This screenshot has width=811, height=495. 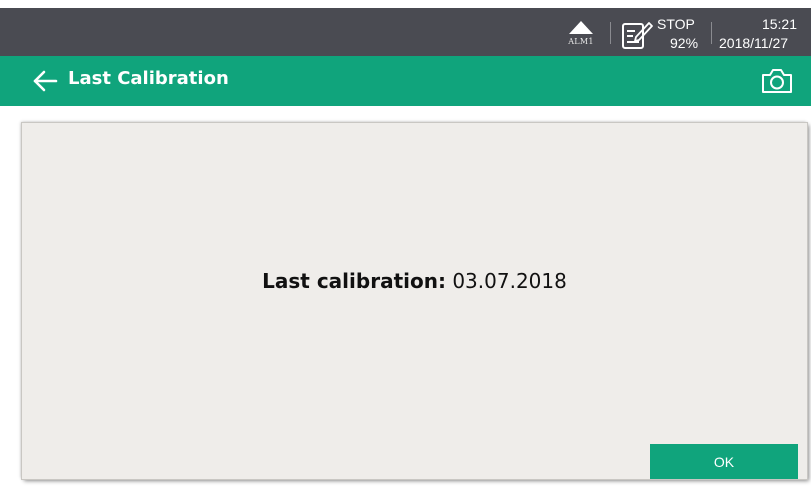 I want to click on calibration-message: Last calibration: 03.07.2018, so click(x=414, y=281).